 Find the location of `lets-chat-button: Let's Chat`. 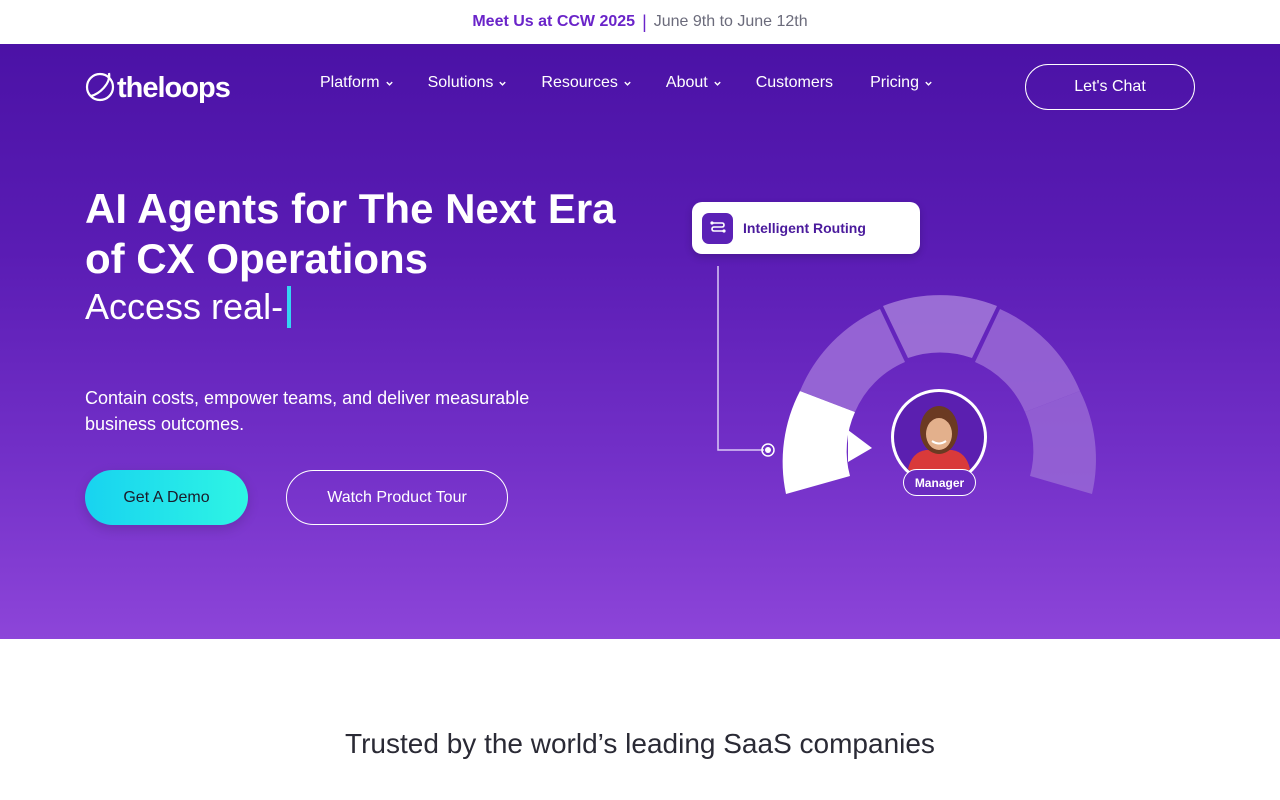

lets-chat-button: Let's Chat is located at coordinates (1110, 87).